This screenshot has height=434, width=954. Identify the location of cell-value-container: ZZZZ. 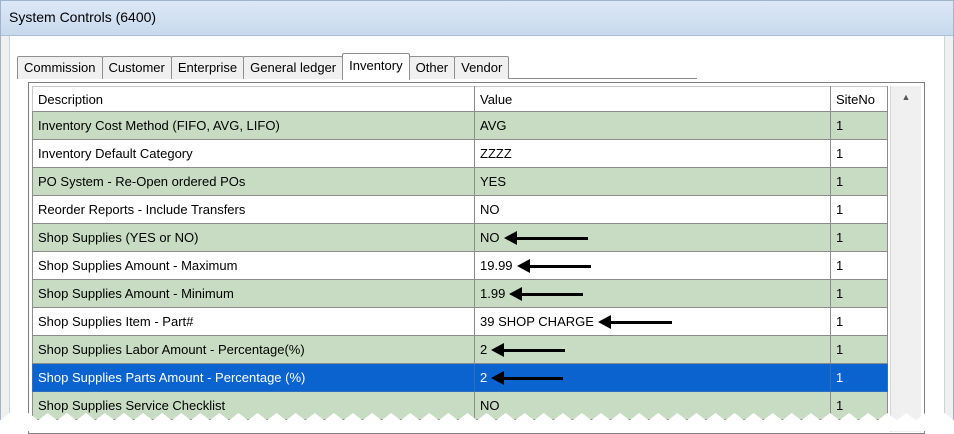
(652, 153).